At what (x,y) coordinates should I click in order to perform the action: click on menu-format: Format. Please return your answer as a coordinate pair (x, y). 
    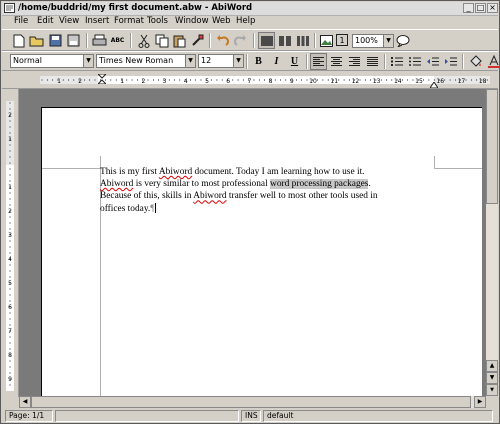
    Looking at the image, I should click on (129, 21).